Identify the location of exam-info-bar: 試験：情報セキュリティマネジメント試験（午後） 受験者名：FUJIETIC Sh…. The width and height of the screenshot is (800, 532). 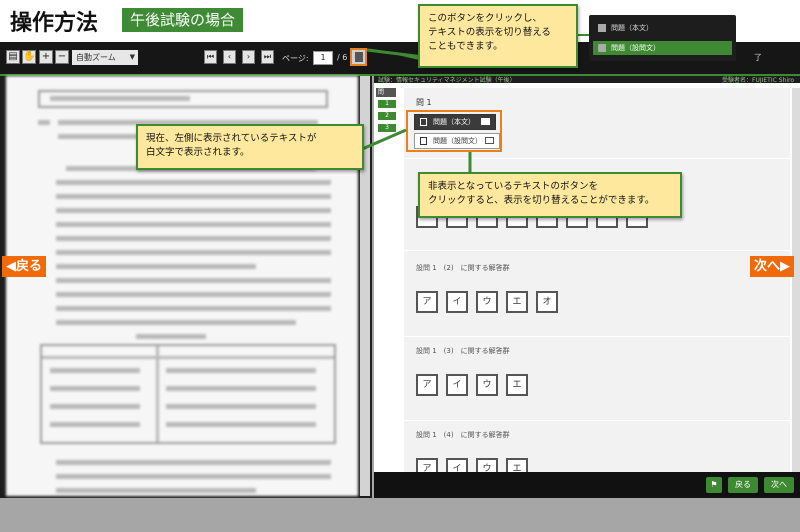
(587, 80).